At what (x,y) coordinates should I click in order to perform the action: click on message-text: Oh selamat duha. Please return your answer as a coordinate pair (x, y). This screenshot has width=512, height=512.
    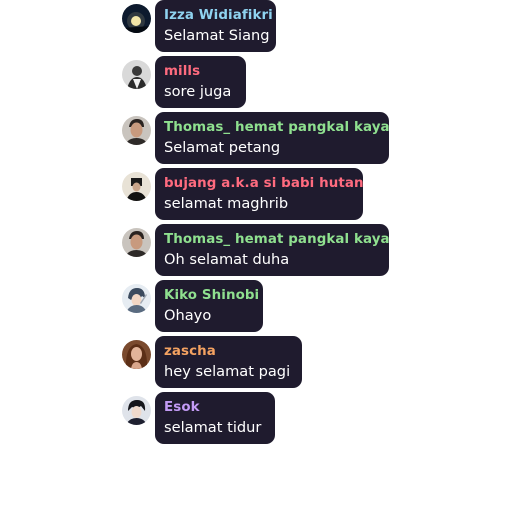
    Looking at the image, I should click on (227, 259).